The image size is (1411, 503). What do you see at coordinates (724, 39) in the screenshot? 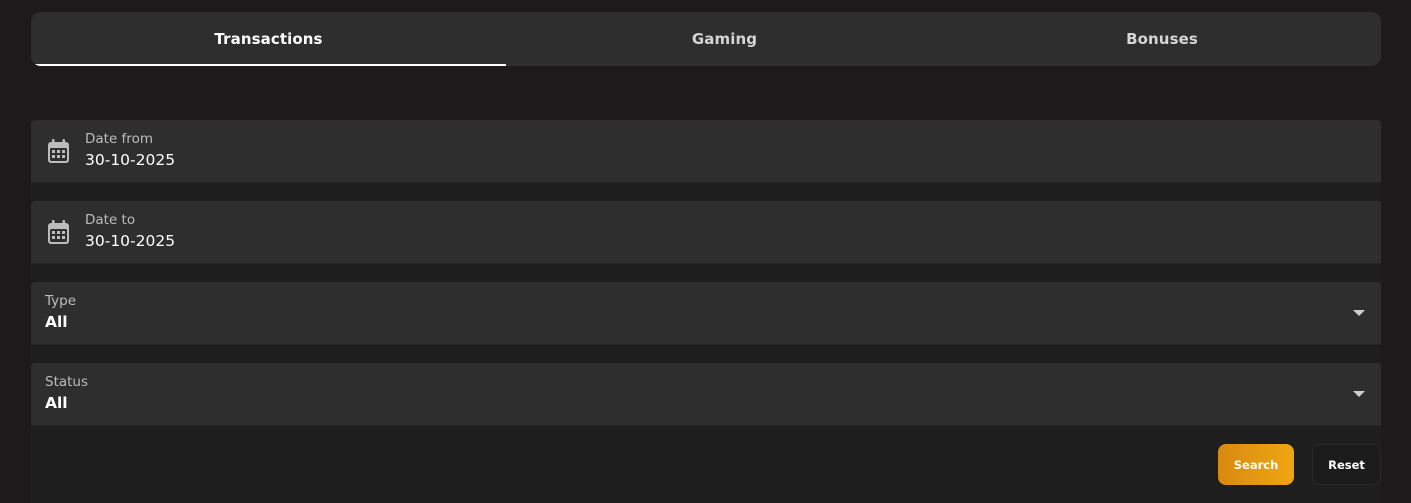
I see `tab-gaming: Gaming` at bounding box center [724, 39].